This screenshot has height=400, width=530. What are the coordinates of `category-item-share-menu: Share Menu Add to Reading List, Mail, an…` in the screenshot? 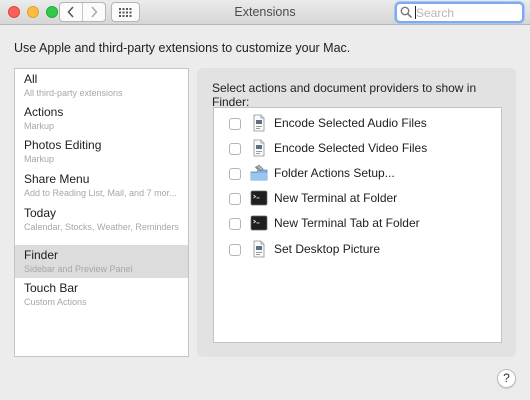 It's located at (101, 185).